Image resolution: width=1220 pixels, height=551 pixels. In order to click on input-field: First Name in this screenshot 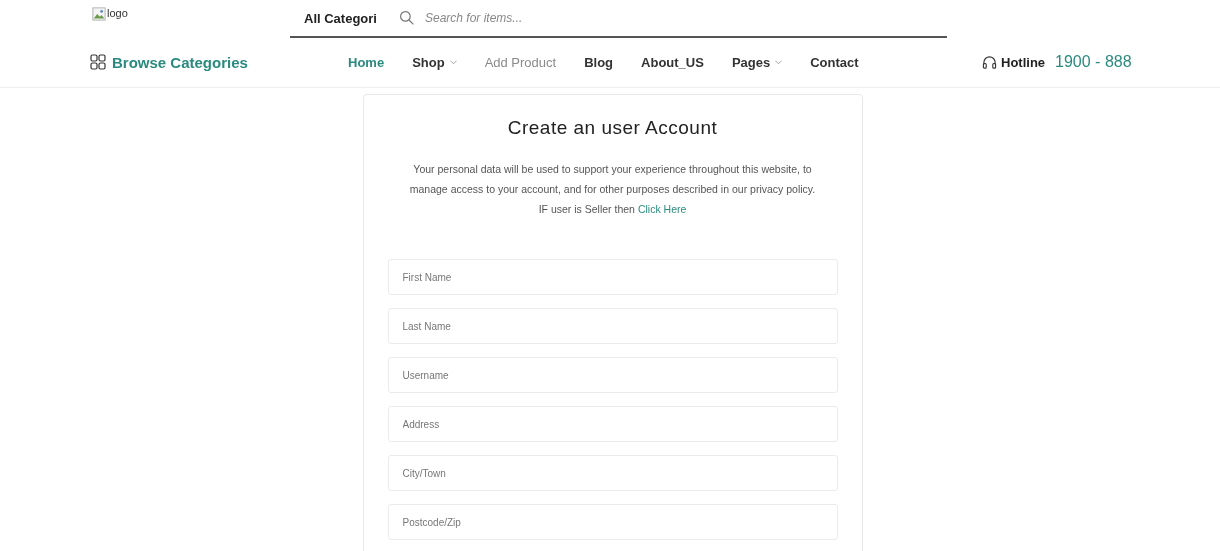, I will do `click(612, 277)`.